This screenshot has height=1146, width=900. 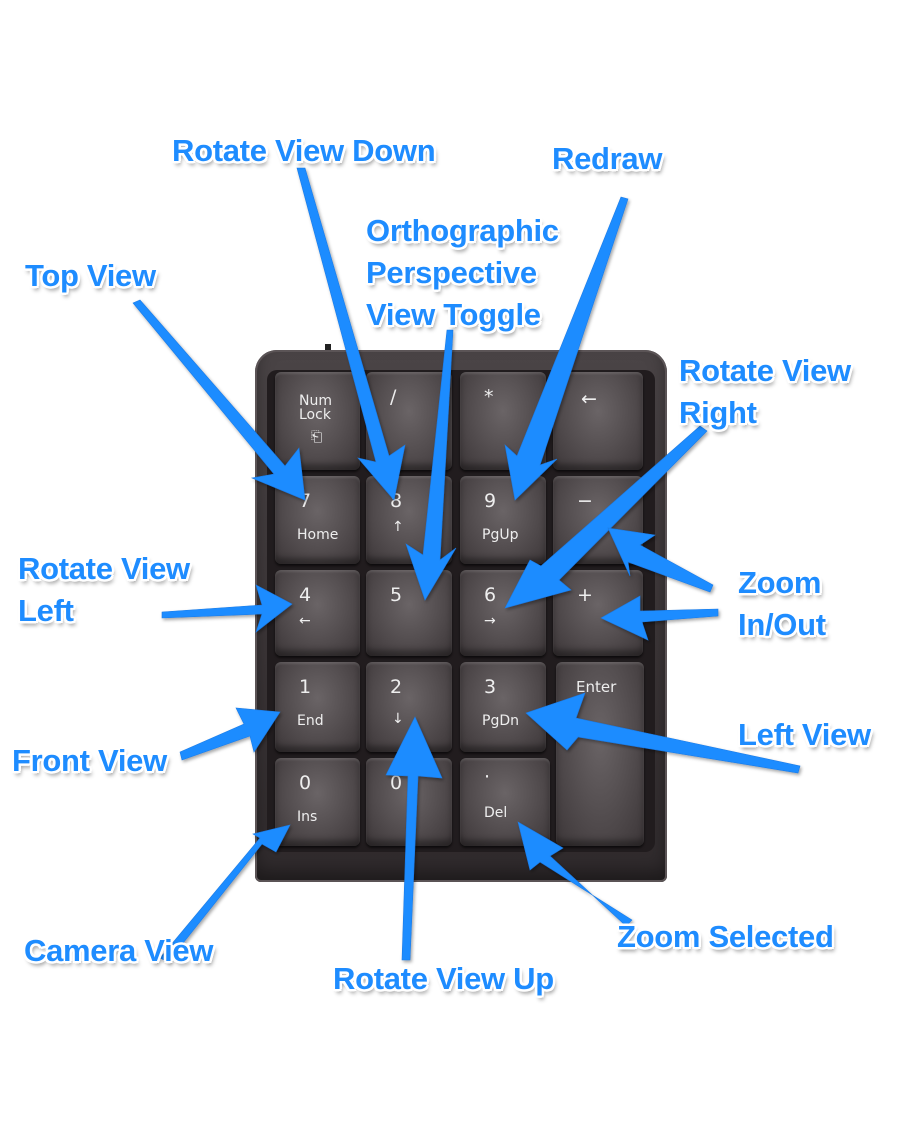 I want to click on key-5: 5, so click(x=409, y=613).